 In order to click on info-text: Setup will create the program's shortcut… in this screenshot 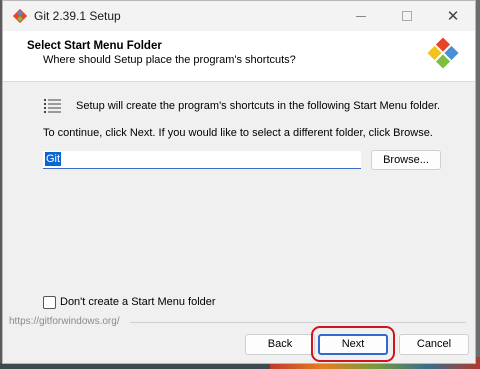, I will do `click(258, 106)`.